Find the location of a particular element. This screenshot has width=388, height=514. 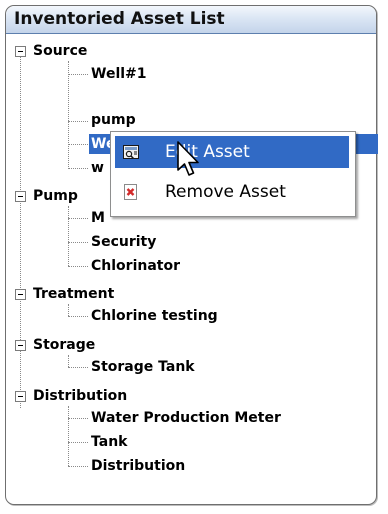

pump-child-2-connector is located at coordinates (78, 242).